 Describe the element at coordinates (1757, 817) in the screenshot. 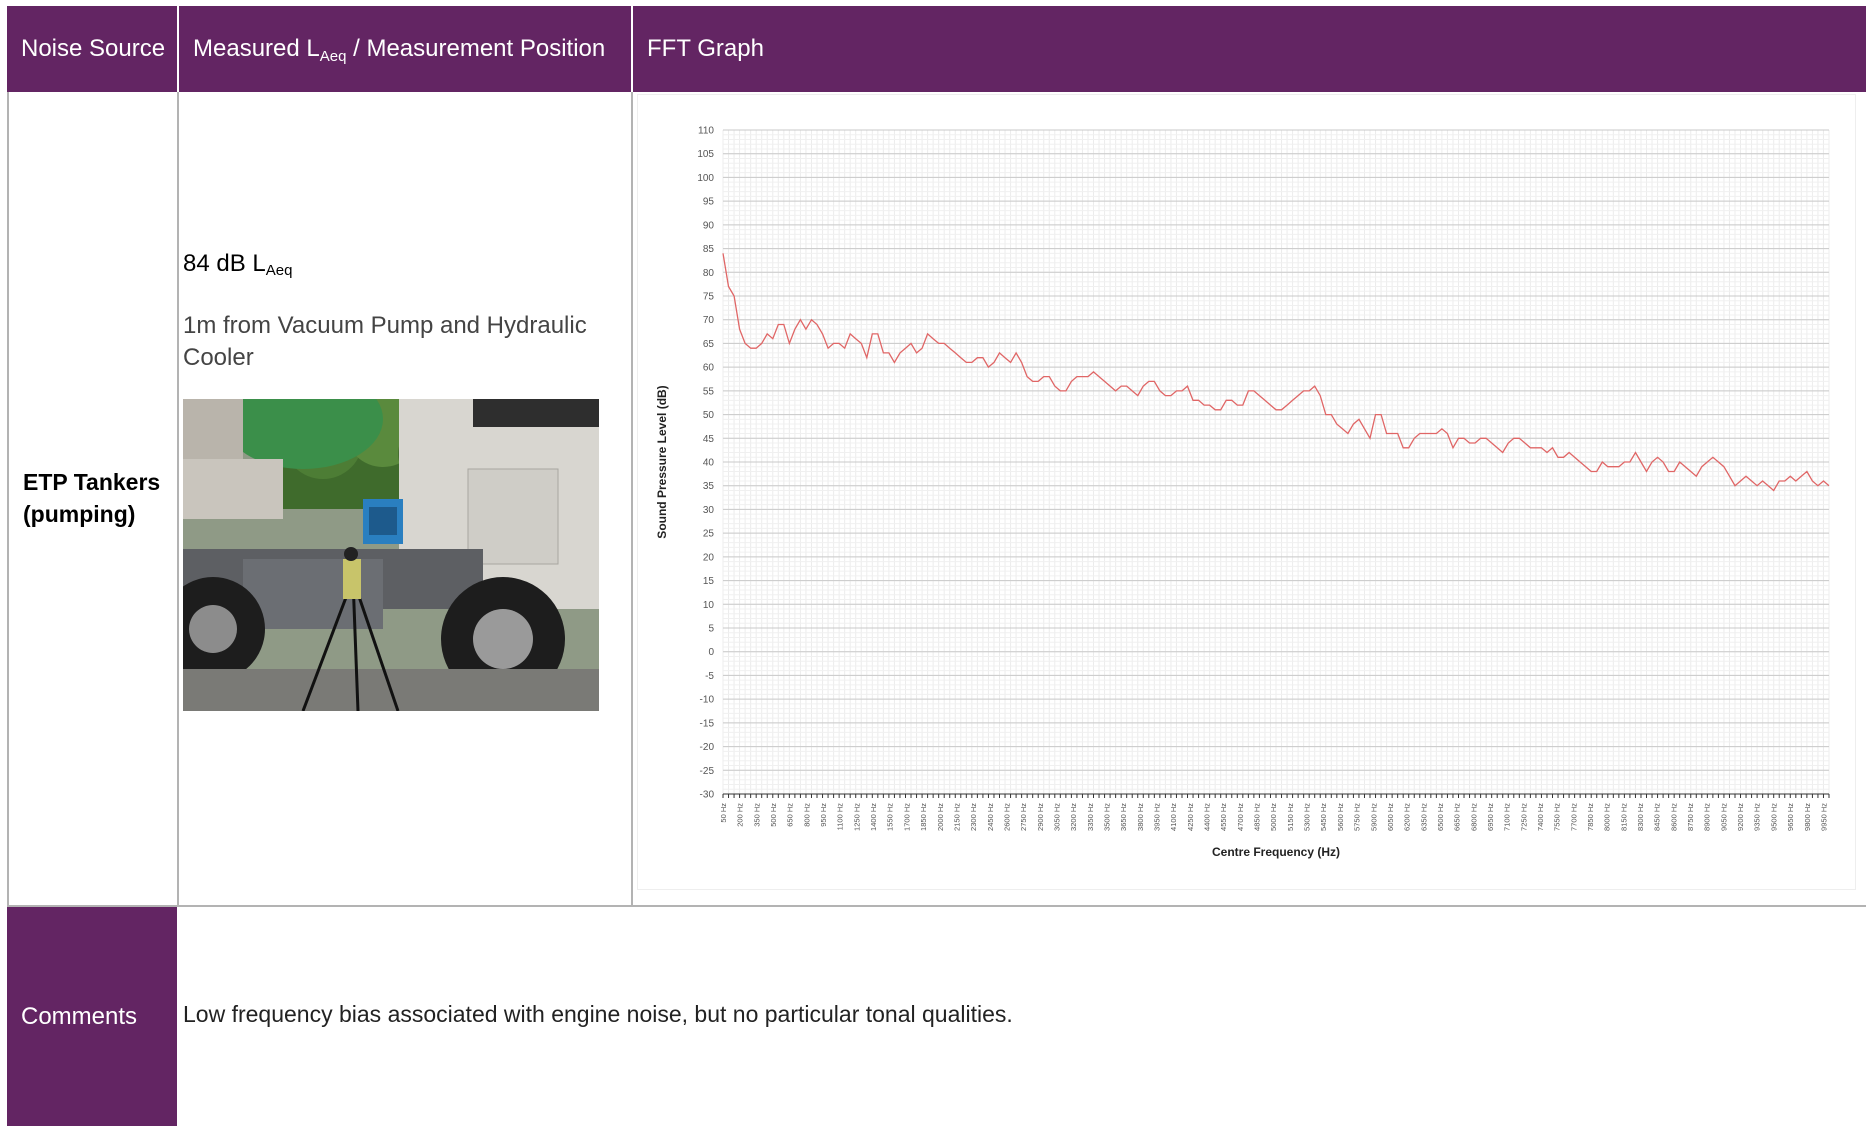

I see `x-tick-label: 9350 Hz` at that location.